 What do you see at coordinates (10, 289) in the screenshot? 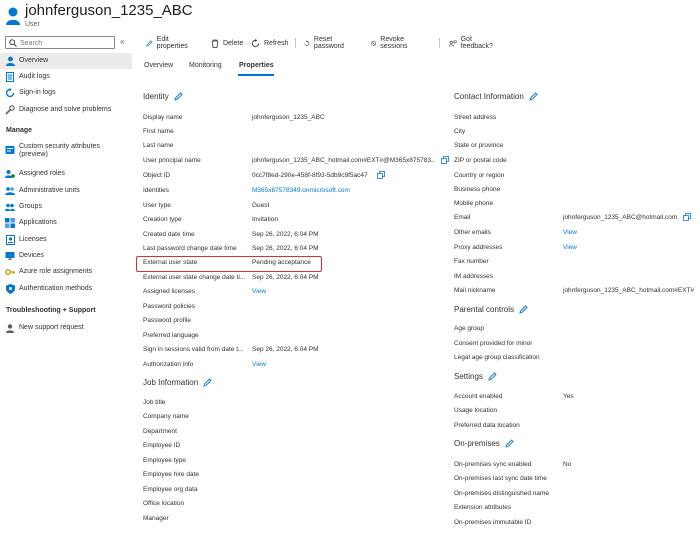
I see `shield-icon` at bounding box center [10, 289].